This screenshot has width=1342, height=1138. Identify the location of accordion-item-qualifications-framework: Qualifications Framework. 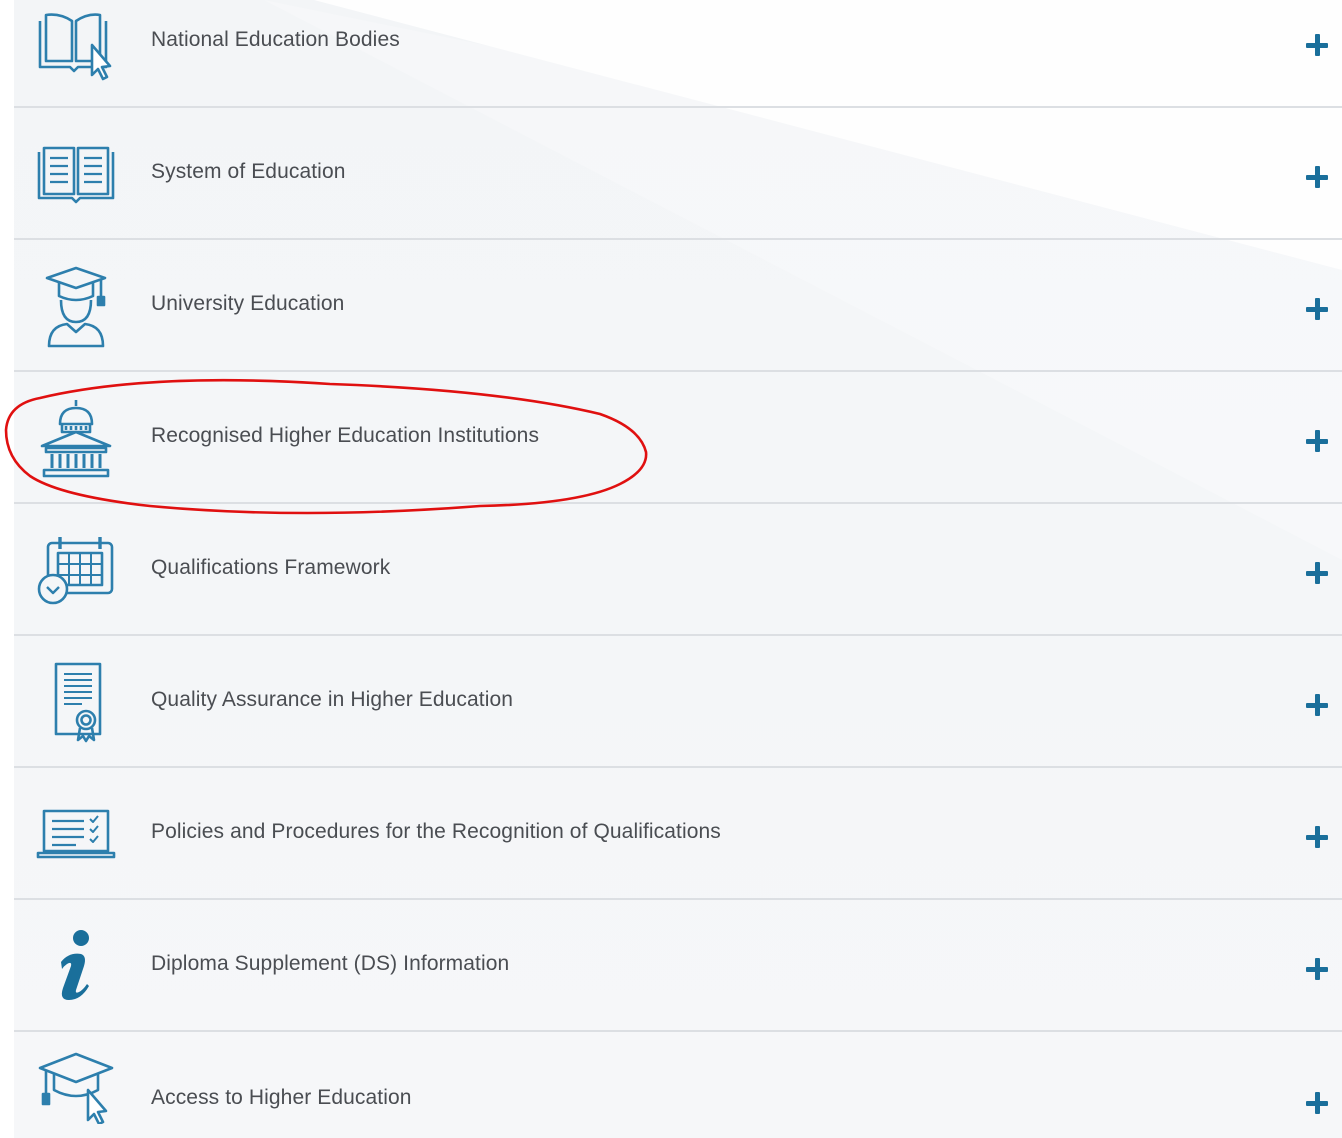
(678, 570).